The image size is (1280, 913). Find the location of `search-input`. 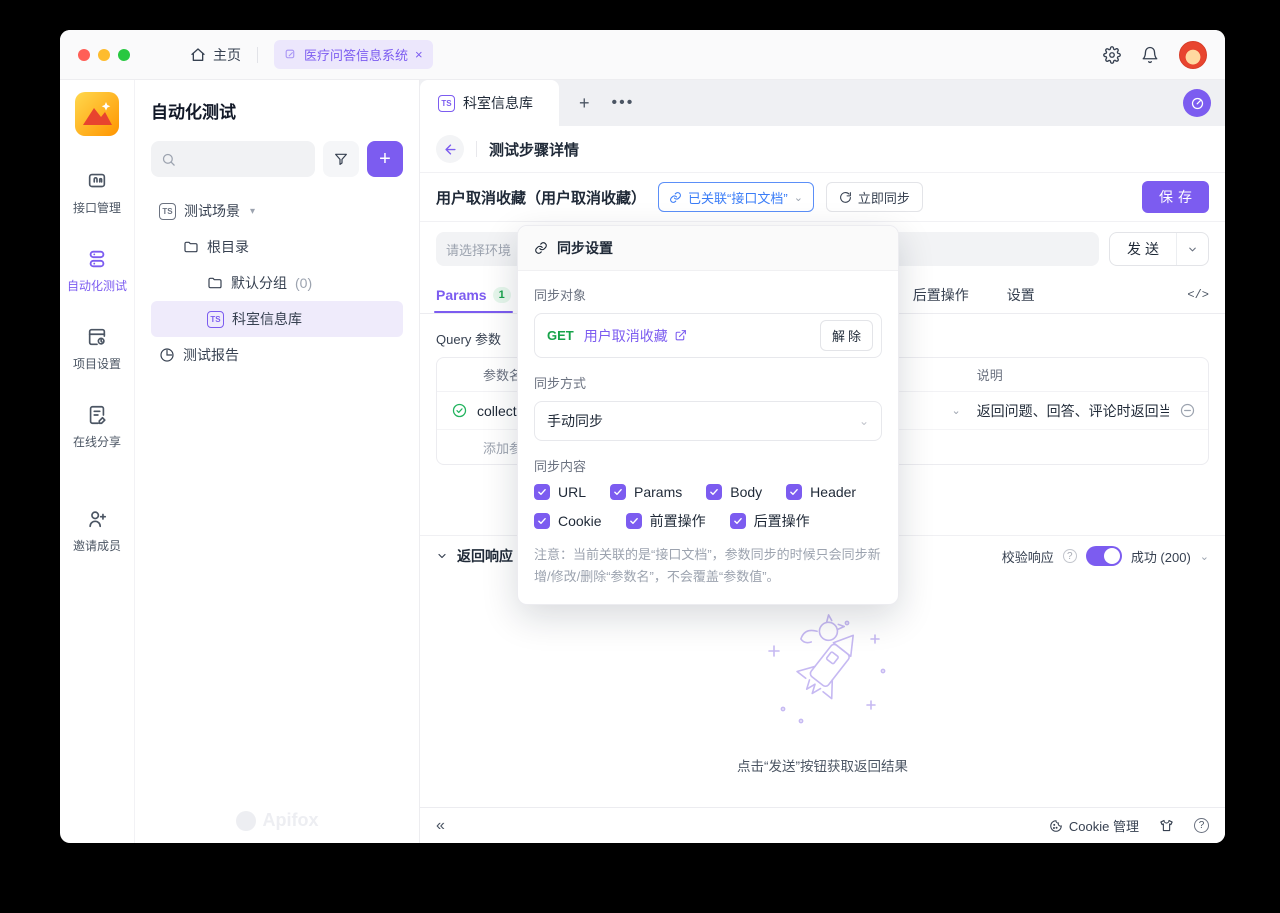

search-input is located at coordinates (233, 159).